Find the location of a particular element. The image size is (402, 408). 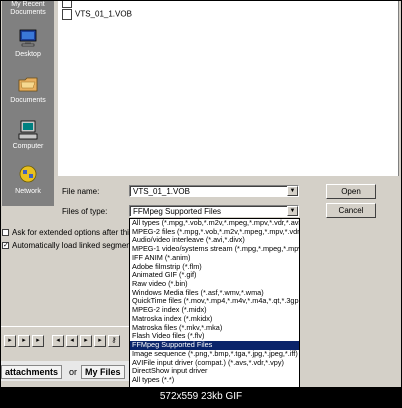

place-label: My Recent is located at coordinates (28, 4).